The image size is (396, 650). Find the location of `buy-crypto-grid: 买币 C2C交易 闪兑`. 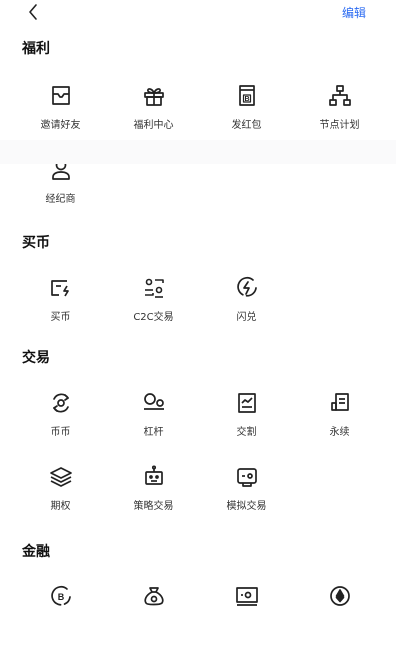

buy-crypto-grid: 买币 C2C交易 闪兑 is located at coordinates (200, 305).